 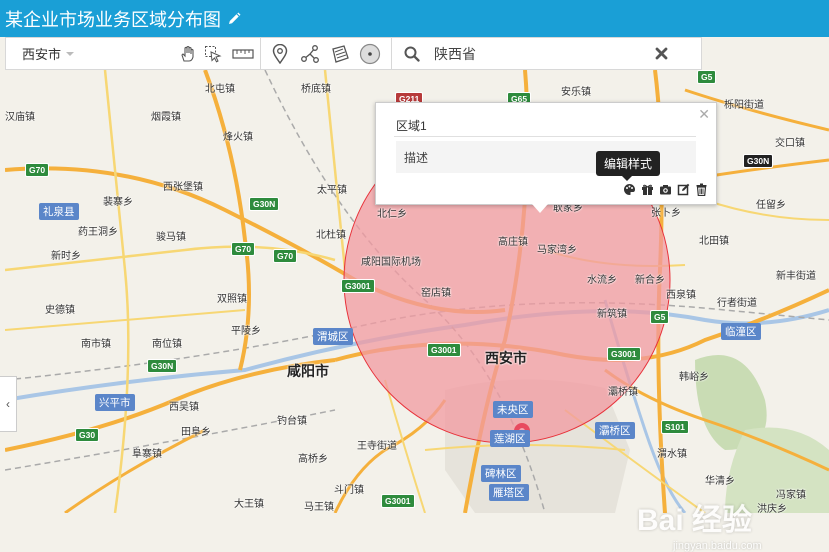 What do you see at coordinates (220, 89) in the screenshot?
I see `place-label: 北屯镇` at bounding box center [220, 89].